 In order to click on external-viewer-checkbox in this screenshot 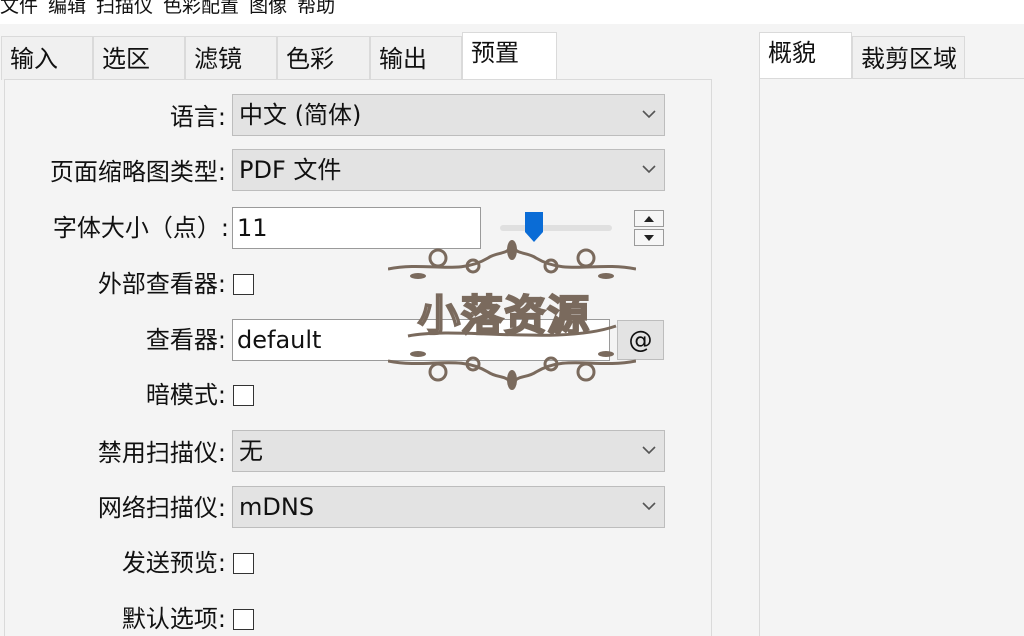, I will do `click(243, 284)`.